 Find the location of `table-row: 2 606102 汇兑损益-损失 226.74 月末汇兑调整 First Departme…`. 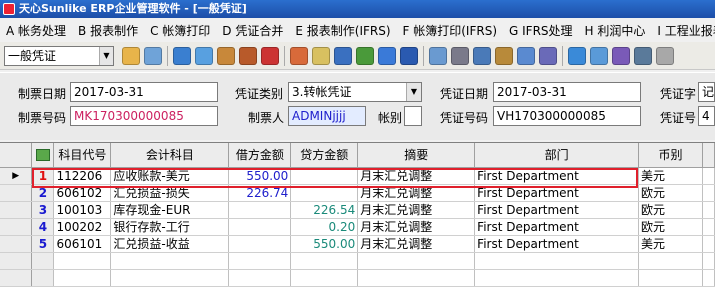

table-row: 2 606102 汇兑损益-损失 226.74 月末汇兑调整 First Departme… is located at coordinates (357, 193).